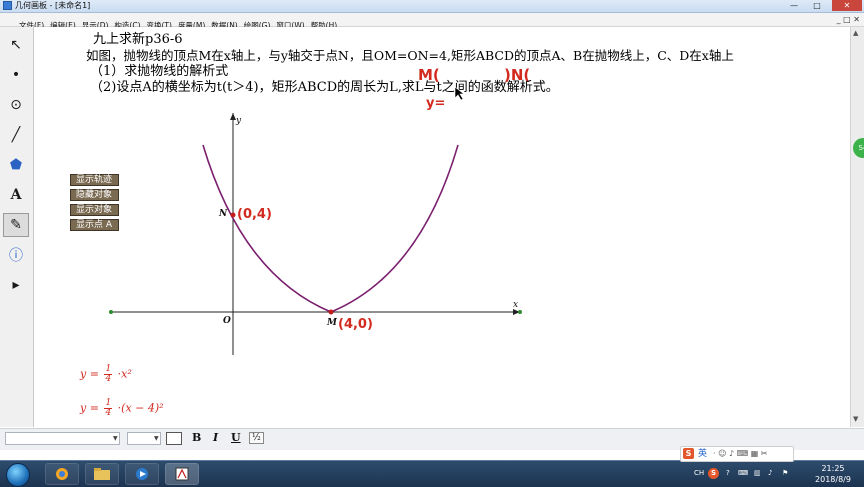 The width and height of the screenshot is (864, 487). Describe the element at coordinates (138, 39) in the screenshot. I see `problem-title: 九上求新p36-6` at that location.